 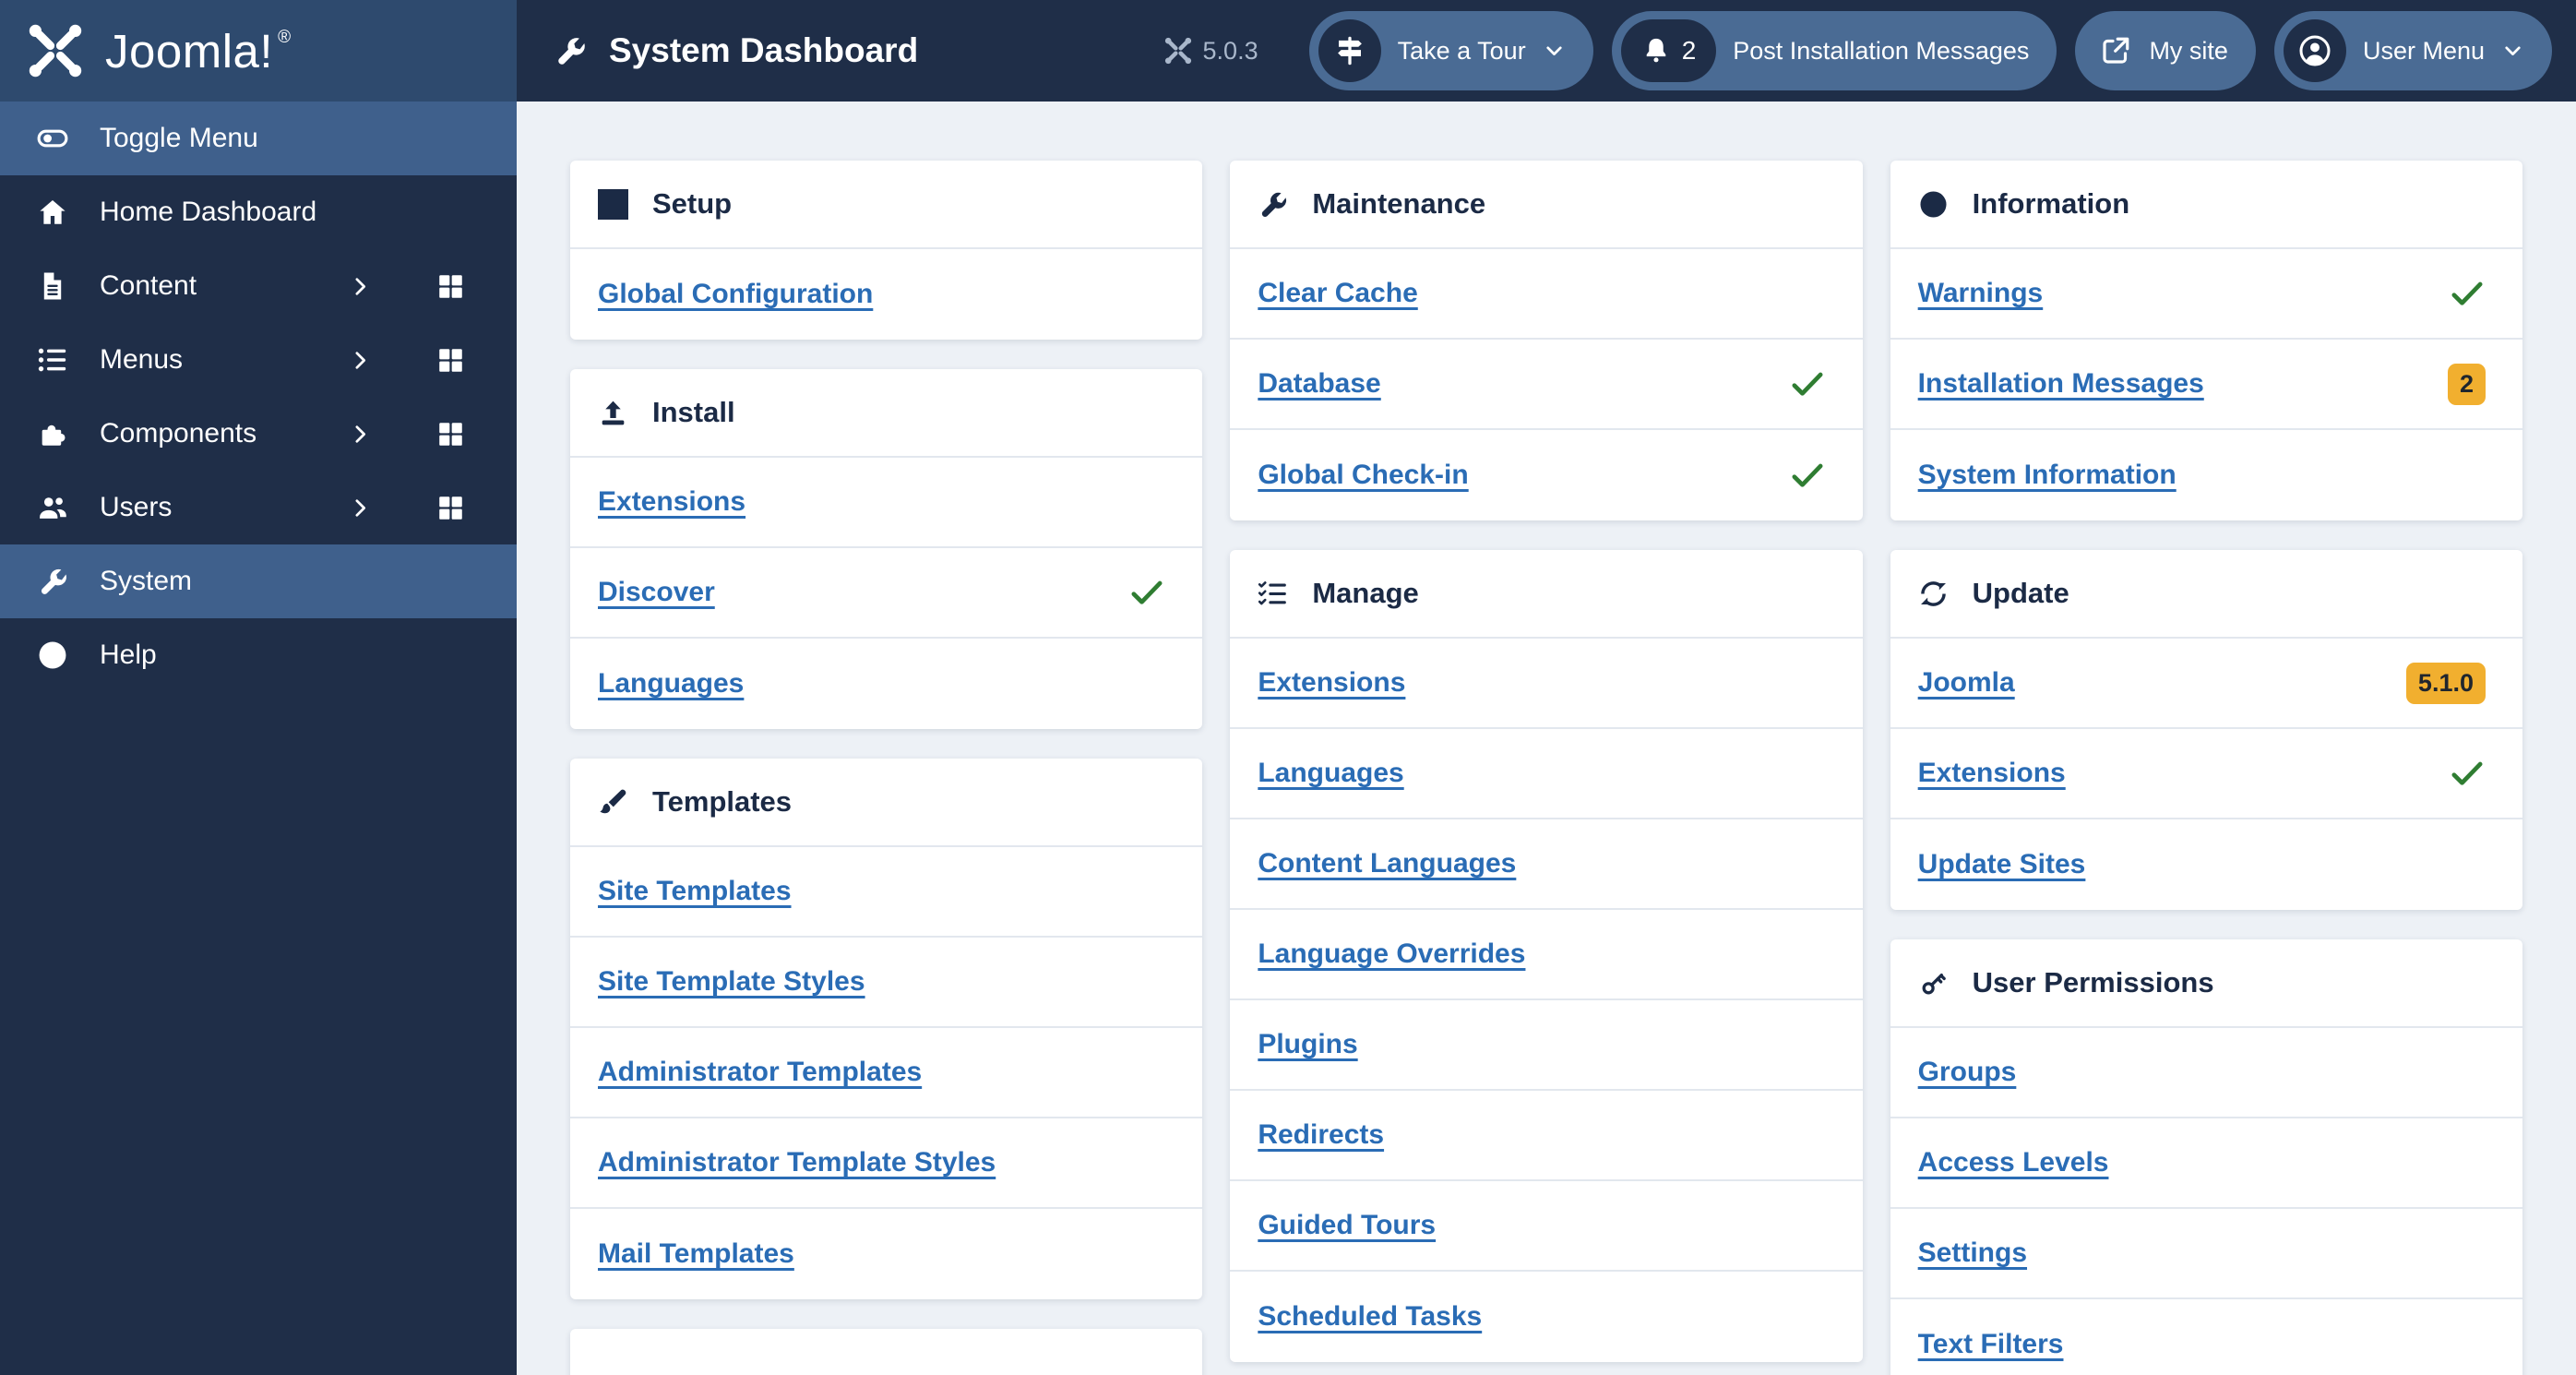 I want to click on header-button-post-installation-messages: 2 Post Installation Messages, so click(x=1834, y=50).